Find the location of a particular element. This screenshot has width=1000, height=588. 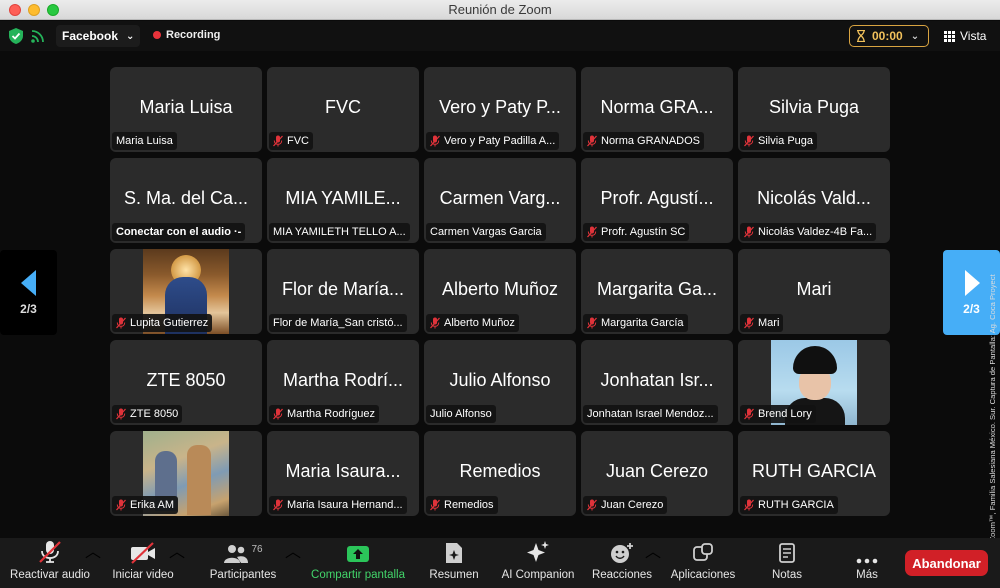

participant-name-text: Norma GRANADOS is located at coordinates (651, 141).